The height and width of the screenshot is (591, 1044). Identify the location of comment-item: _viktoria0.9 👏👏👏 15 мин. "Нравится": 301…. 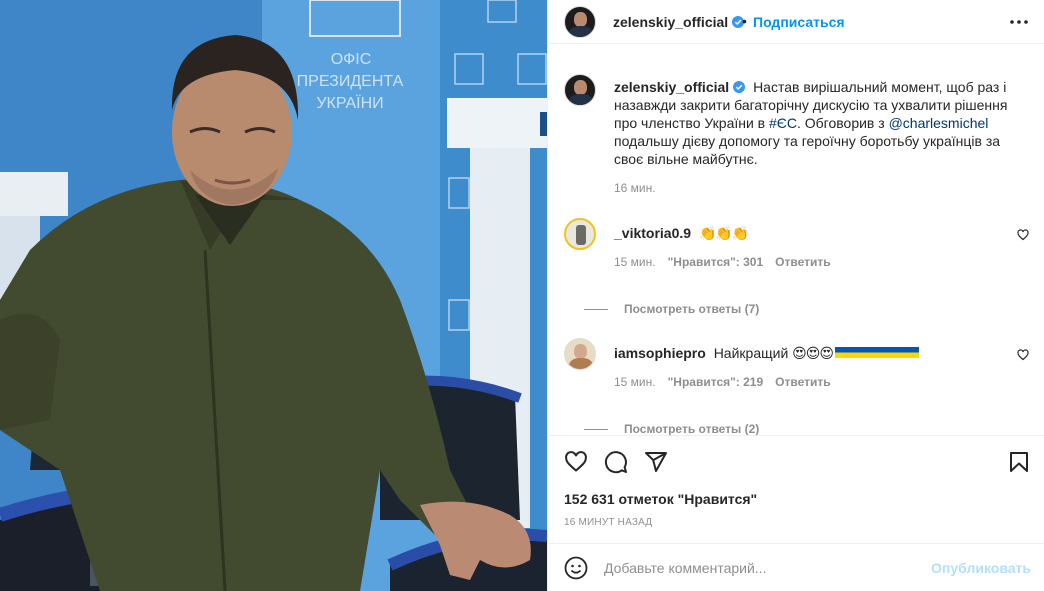
(796, 273).